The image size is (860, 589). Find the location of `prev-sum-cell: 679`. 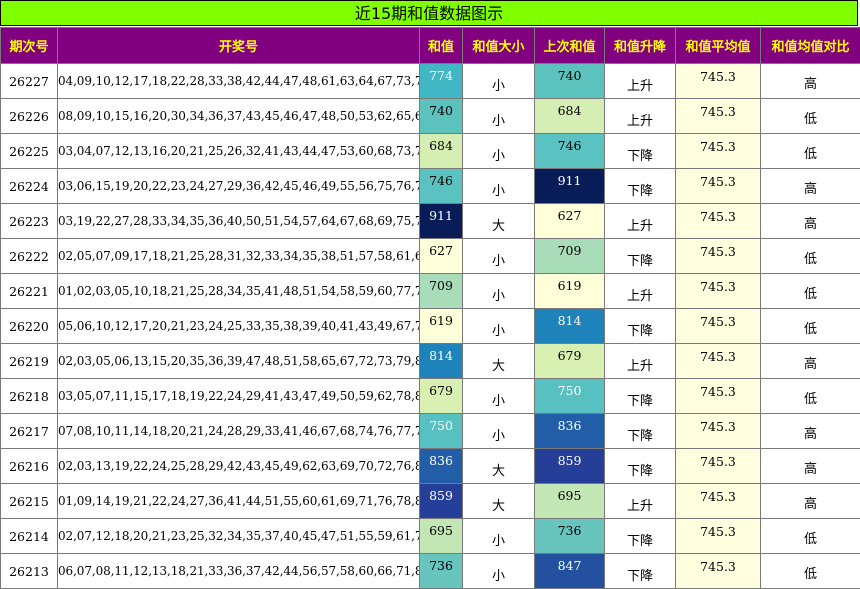

prev-sum-cell: 679 is located at coordinates (570, 361).